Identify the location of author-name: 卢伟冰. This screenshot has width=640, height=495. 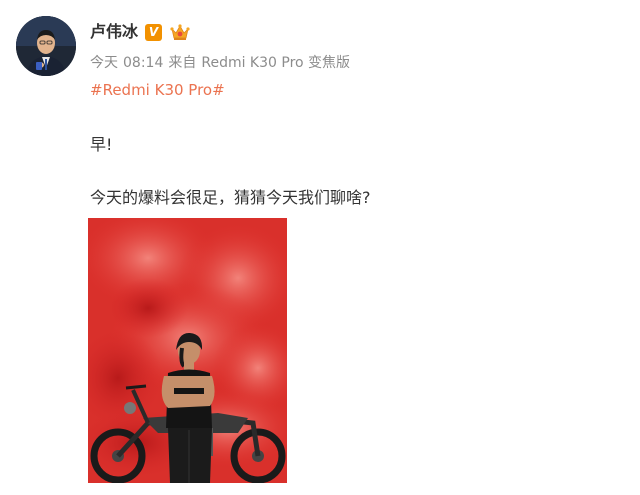
(114, 32).